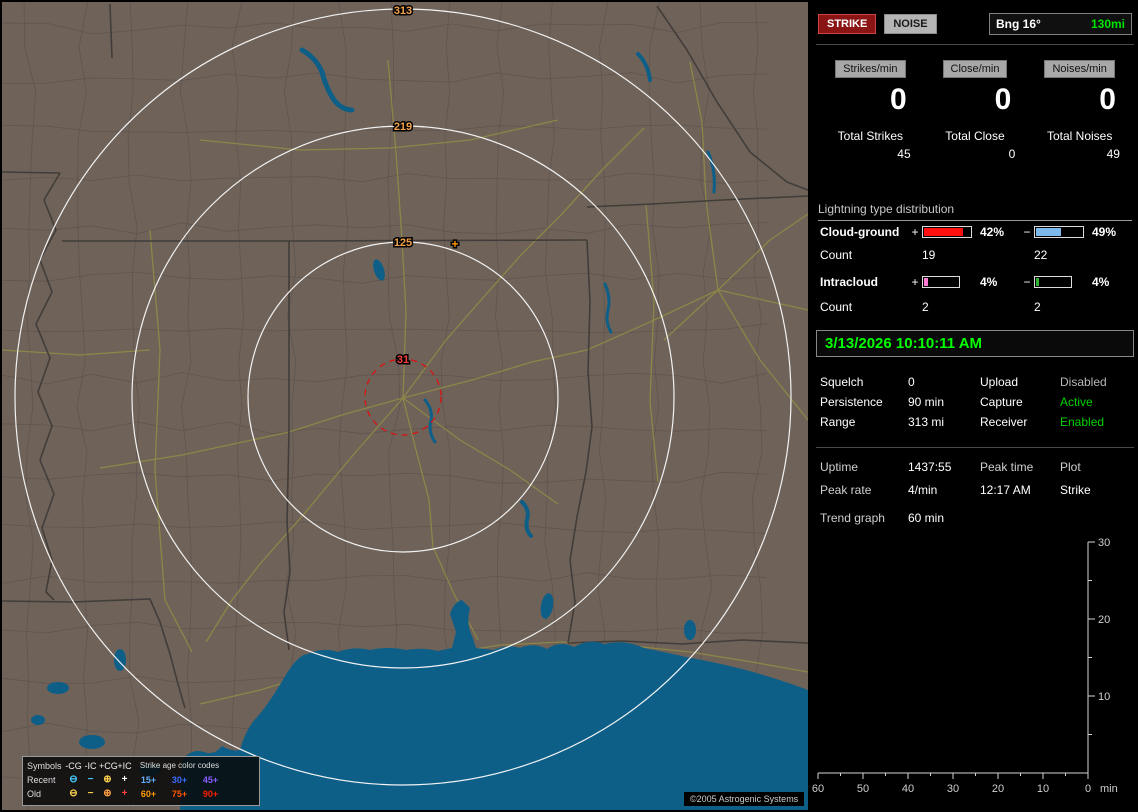 This screenshot has width=1138, height=812. Describe the element at coordinates (1003, 99) in the screenshot. I see `close-per-min-value: 0` at that location.